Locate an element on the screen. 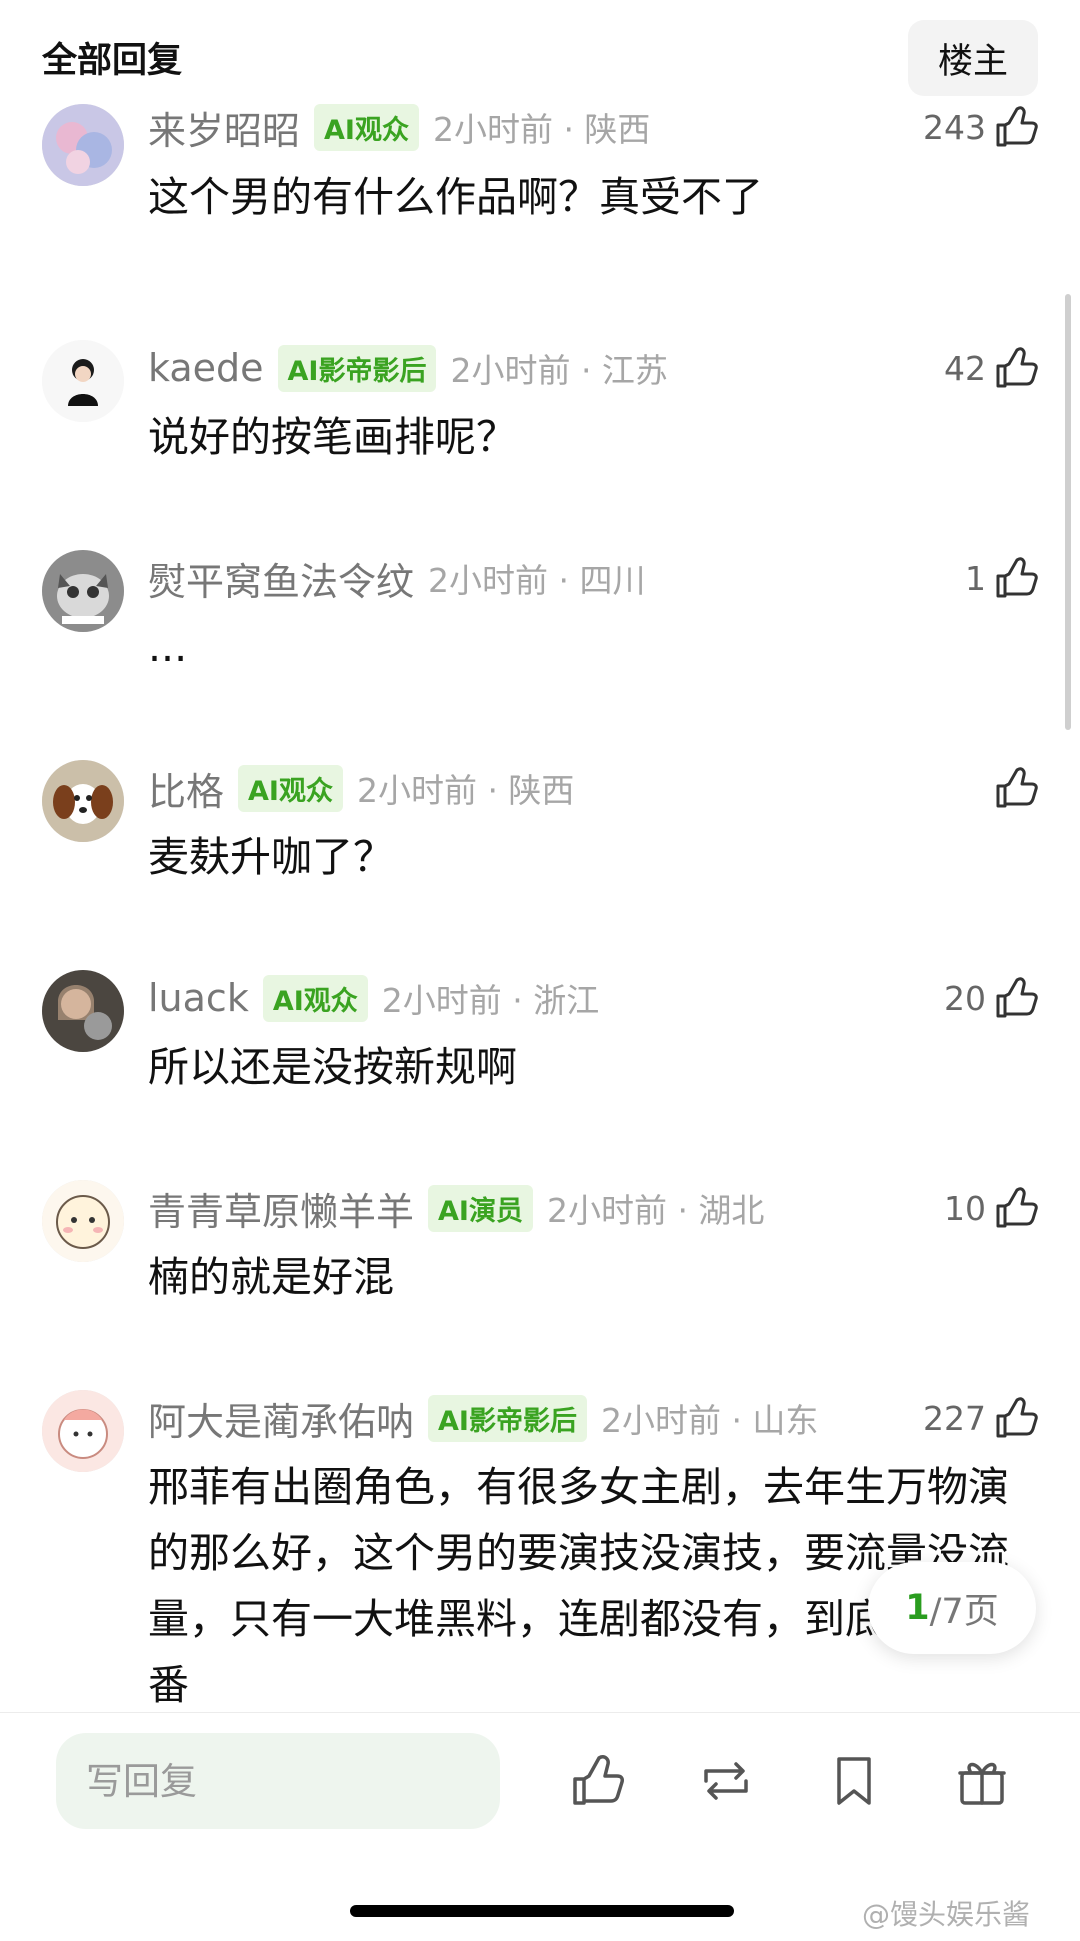  repost-button is located at coordinates (726, 1781).